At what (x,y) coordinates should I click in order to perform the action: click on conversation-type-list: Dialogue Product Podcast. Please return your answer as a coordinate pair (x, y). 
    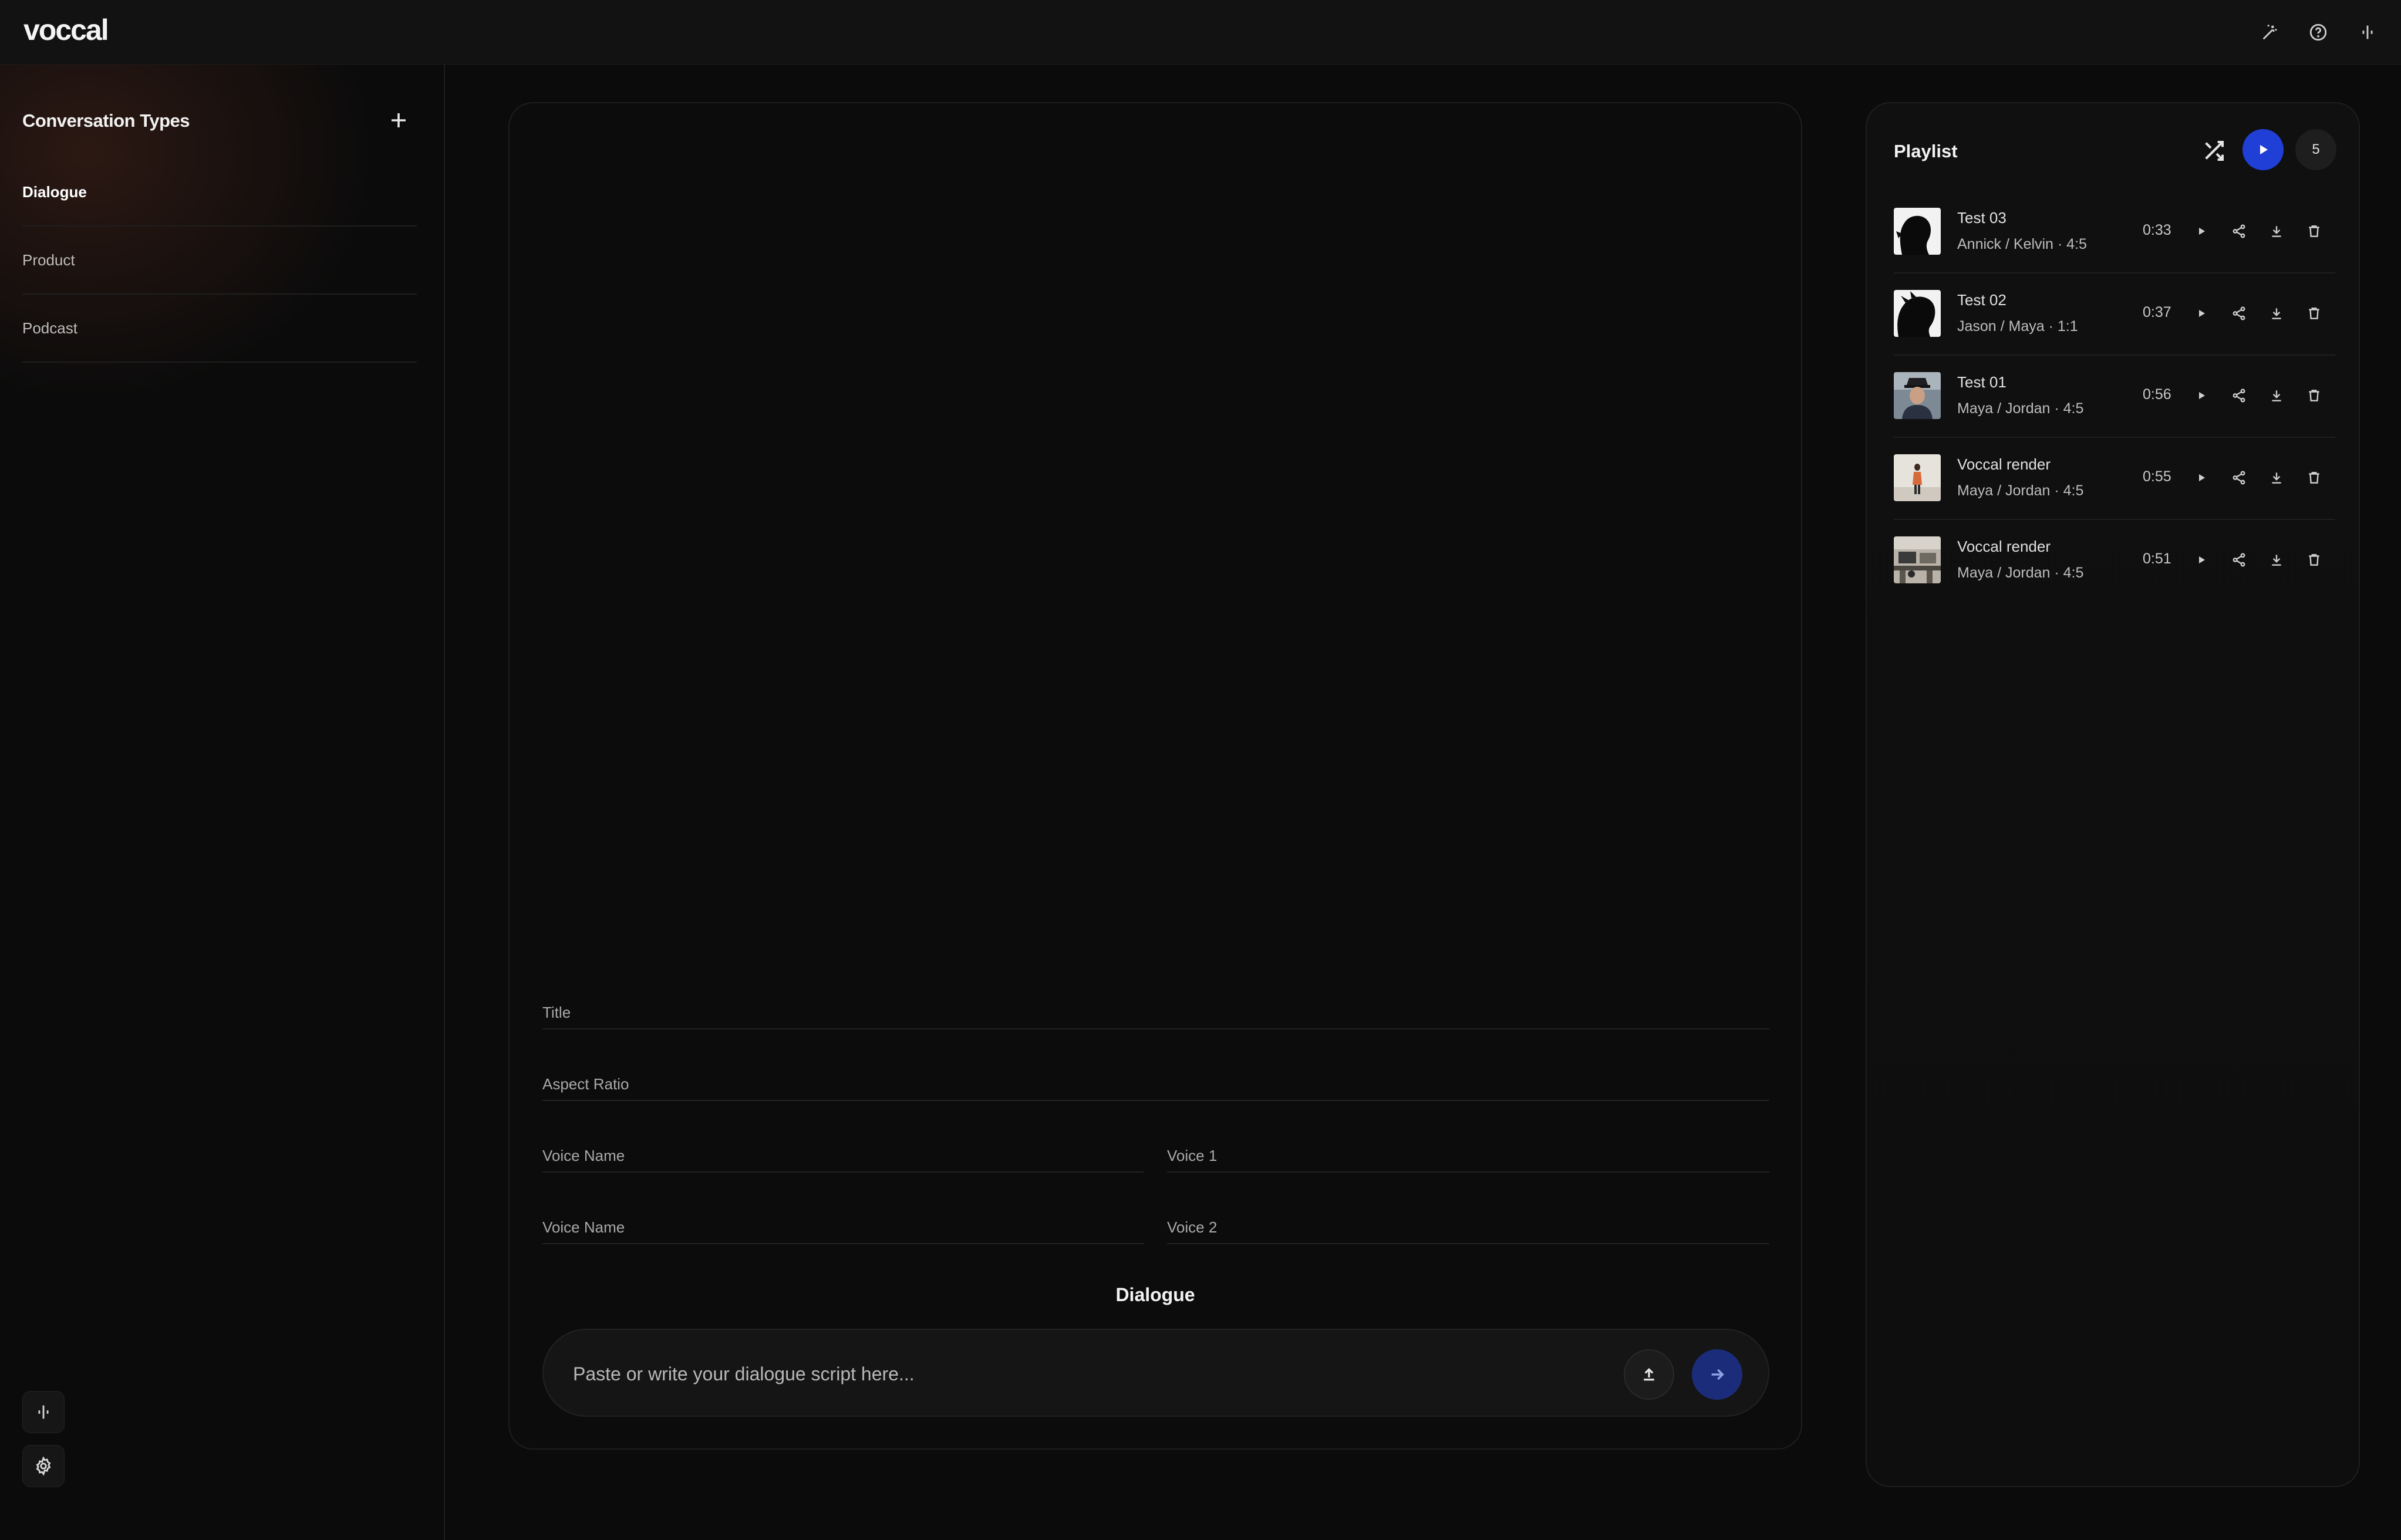
    Looking at the image, I should click on (219, 260).